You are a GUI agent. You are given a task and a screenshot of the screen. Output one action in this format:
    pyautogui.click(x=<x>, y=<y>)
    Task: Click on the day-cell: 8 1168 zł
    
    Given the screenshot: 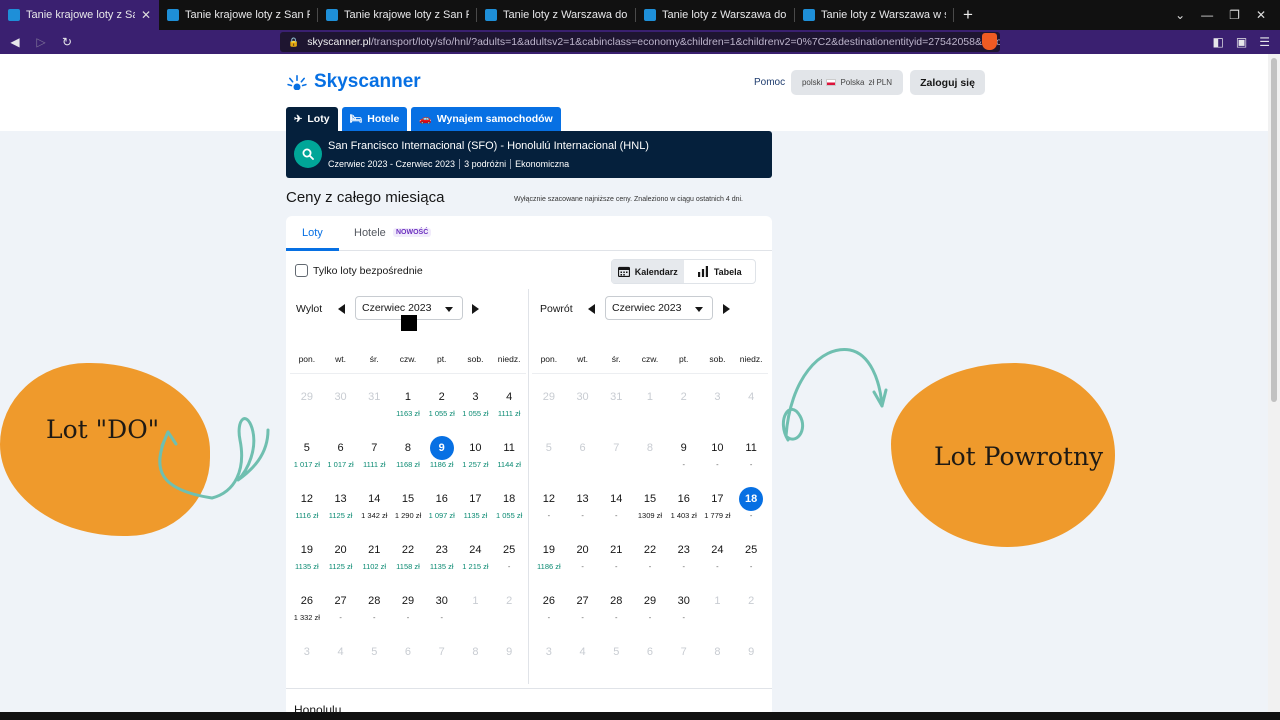 What is the action you would take?
    pyautogui.click(x=408, y=455)
    